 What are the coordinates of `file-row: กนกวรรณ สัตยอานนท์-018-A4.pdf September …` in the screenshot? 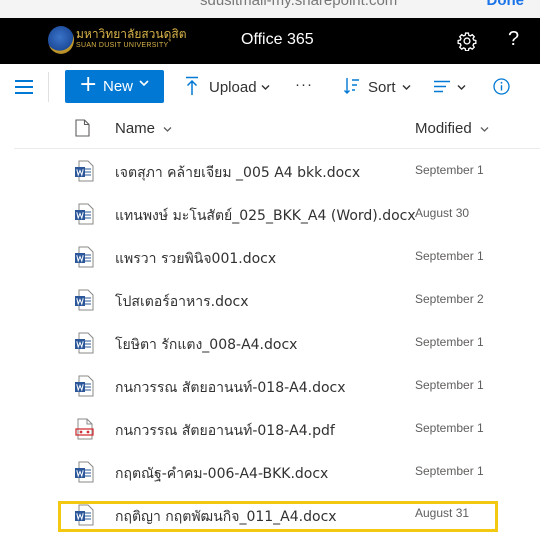 It's located at (270, 430).